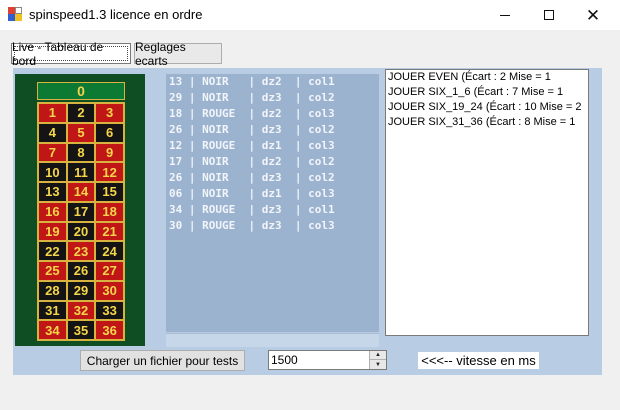 This screenshot has height=410, width=620. I want to click on roulette-cell-13: 13, so click(52, 192).